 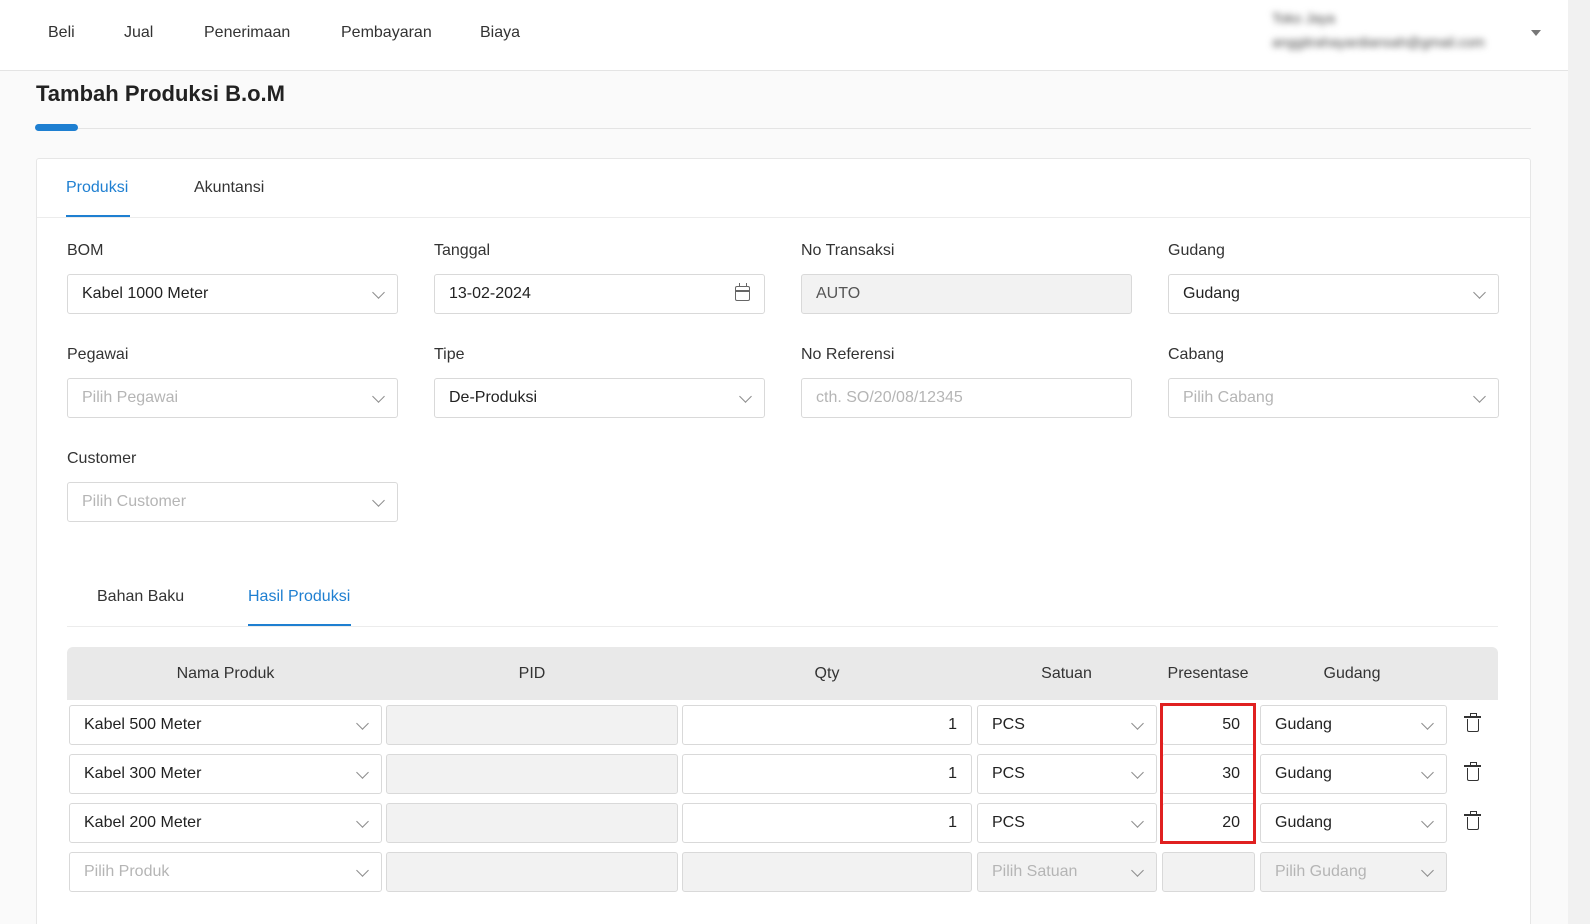 I want to click on tipe-select-value: De-Produksi, so click(x=493, y=397).